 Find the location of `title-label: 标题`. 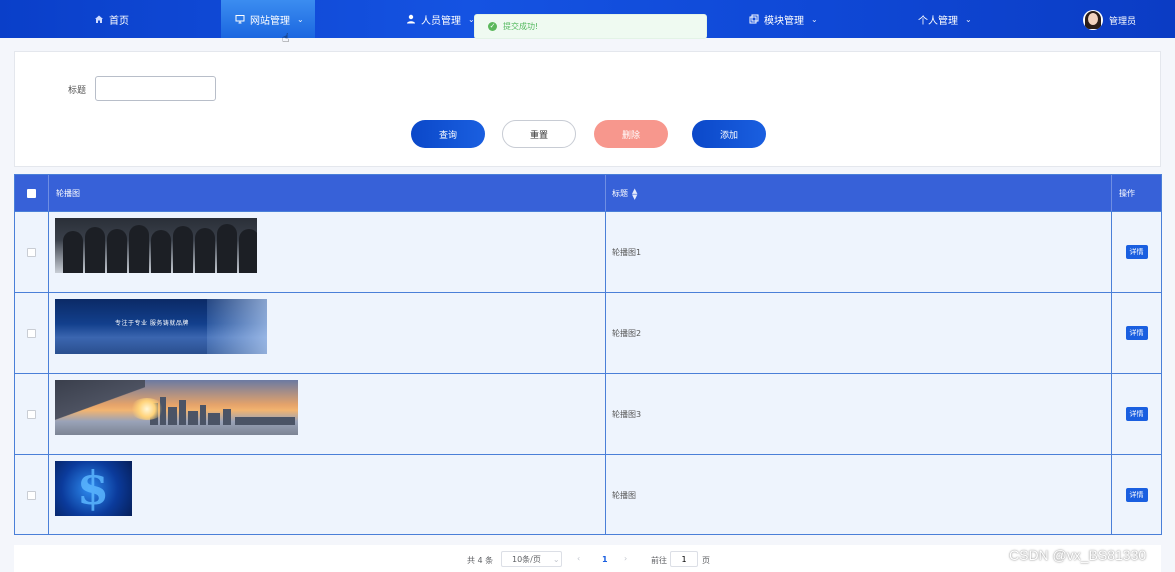

title-label: 标题 is located at coordinates (77, 91).